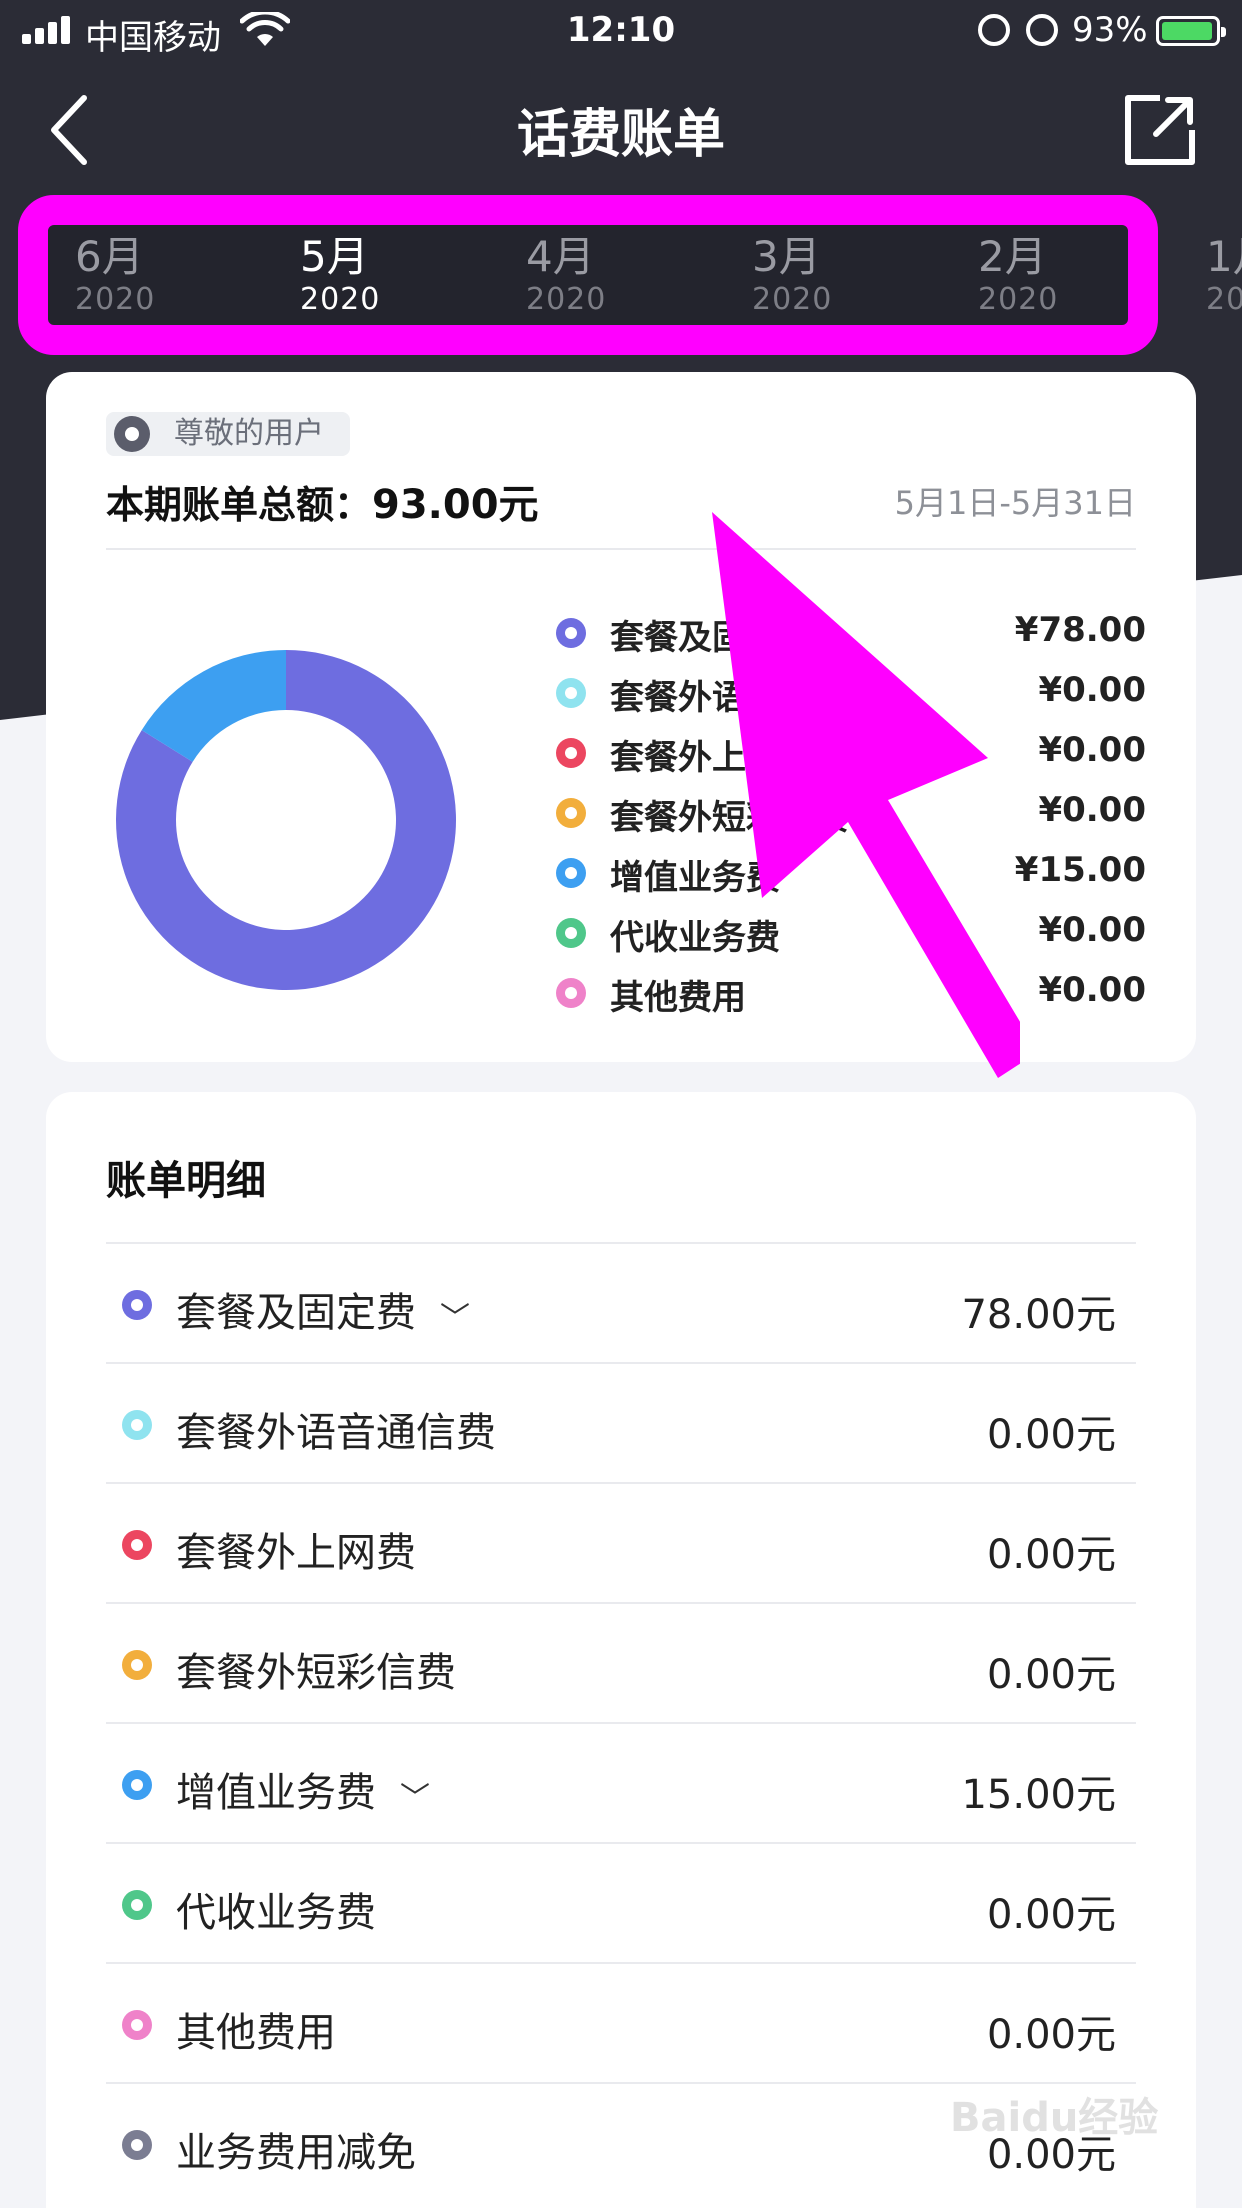 This screenshot has height=2208, width=1242. What do you see at coordinates (994, 30) in the screenshot?
I see `rotation-lock-icon` at bounding box center [994, 30].